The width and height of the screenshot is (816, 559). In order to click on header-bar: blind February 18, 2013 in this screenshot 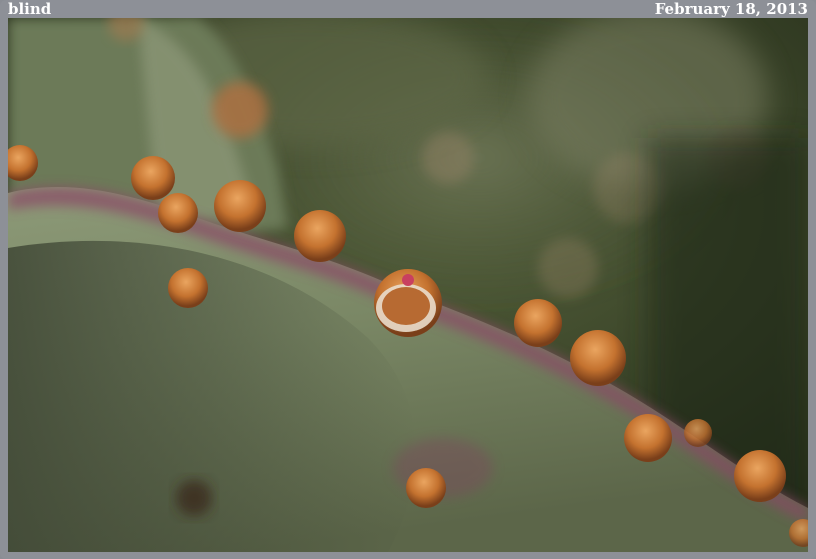, I will do `click(408, 9)`.